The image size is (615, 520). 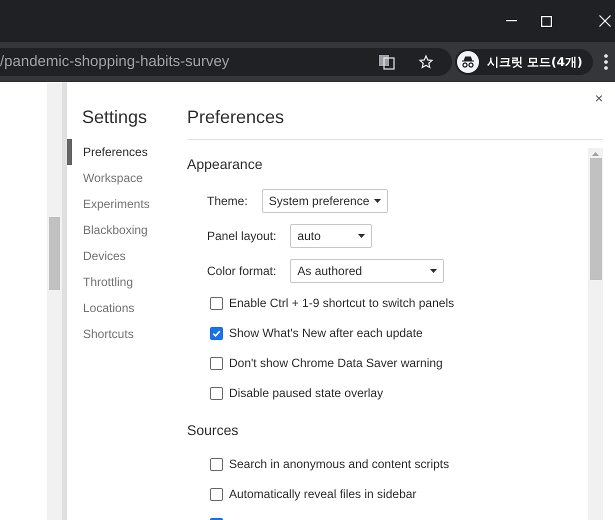 I want to click on checkbox-label: Automatically reveal files in sidebar, so click(x=322, y=494).